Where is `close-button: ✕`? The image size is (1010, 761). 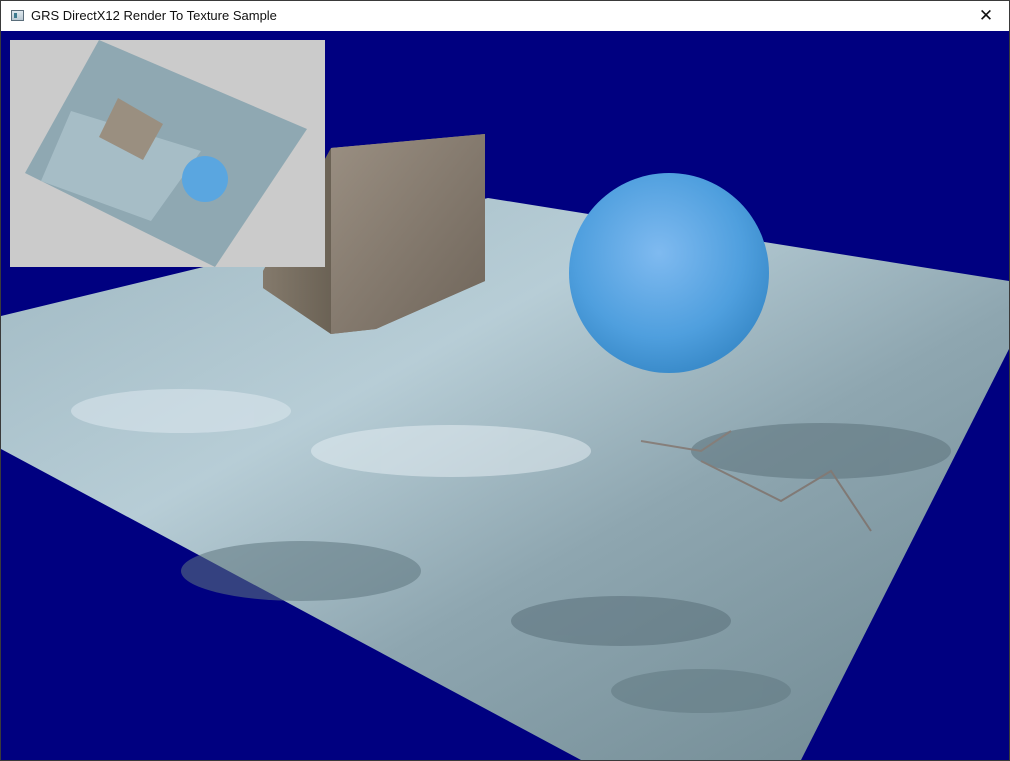
close-button: ✕ is located at coordinates (986, 16).